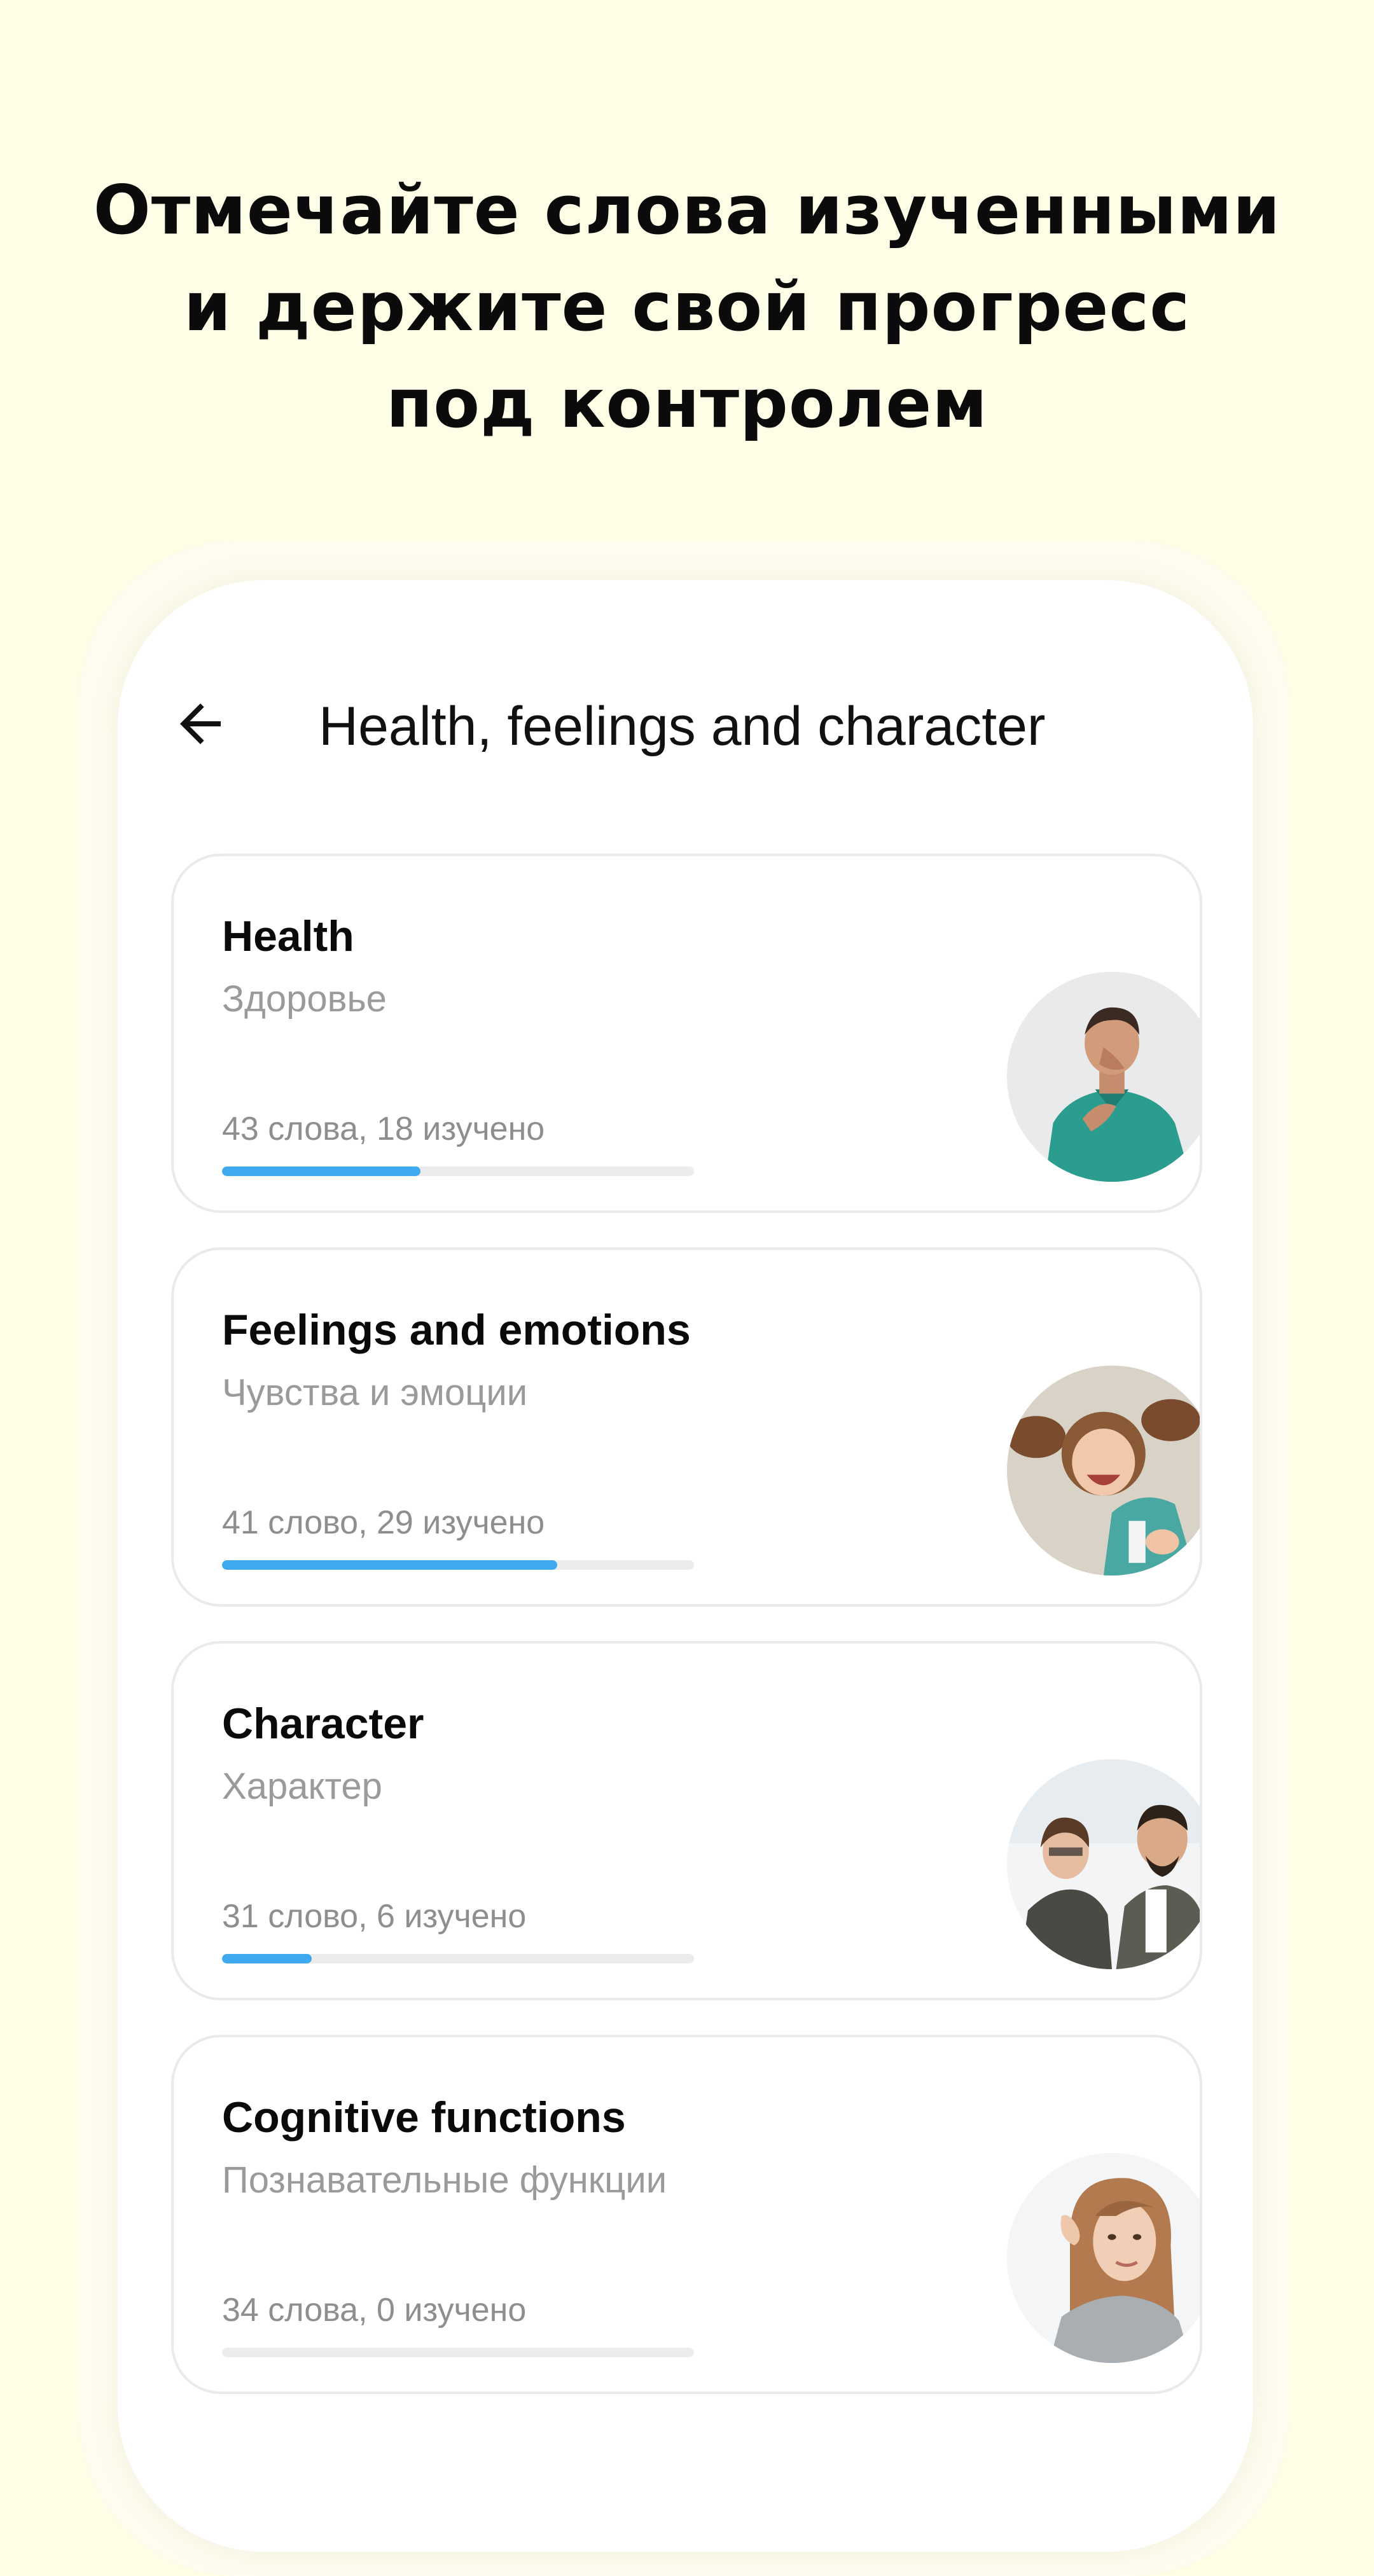  I want to click on man-coughing-photo, so click(1103, 1077).